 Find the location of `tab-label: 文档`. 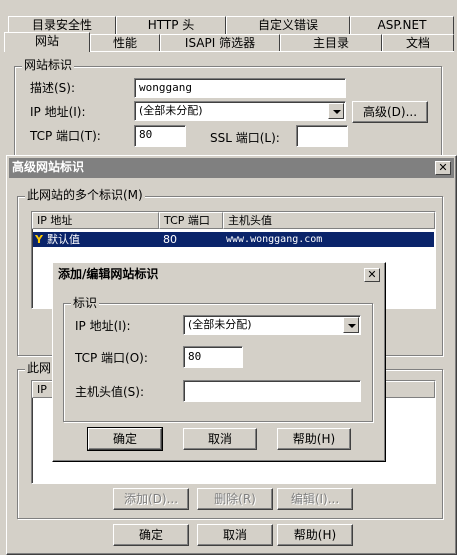

tab-label: 文档 is located at coordinates (417, 43).